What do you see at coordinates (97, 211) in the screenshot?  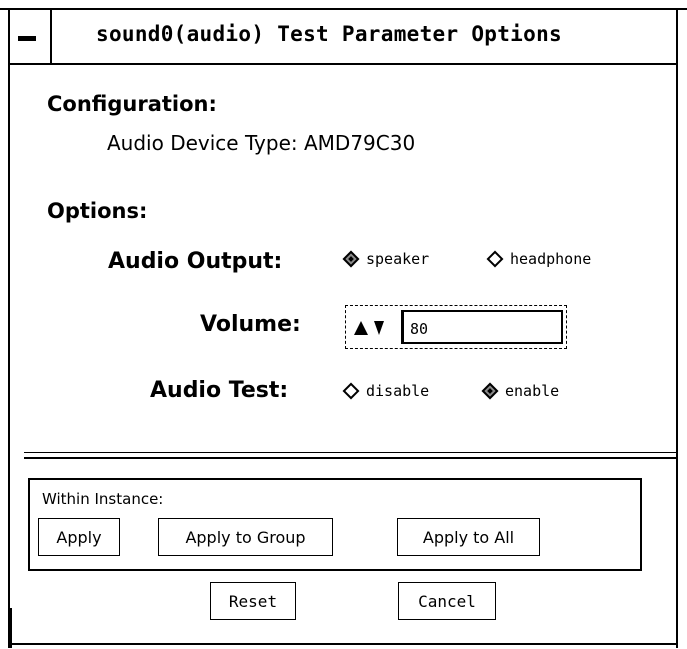 I see `options-heading: Options:` at bounding box center [97, 211].